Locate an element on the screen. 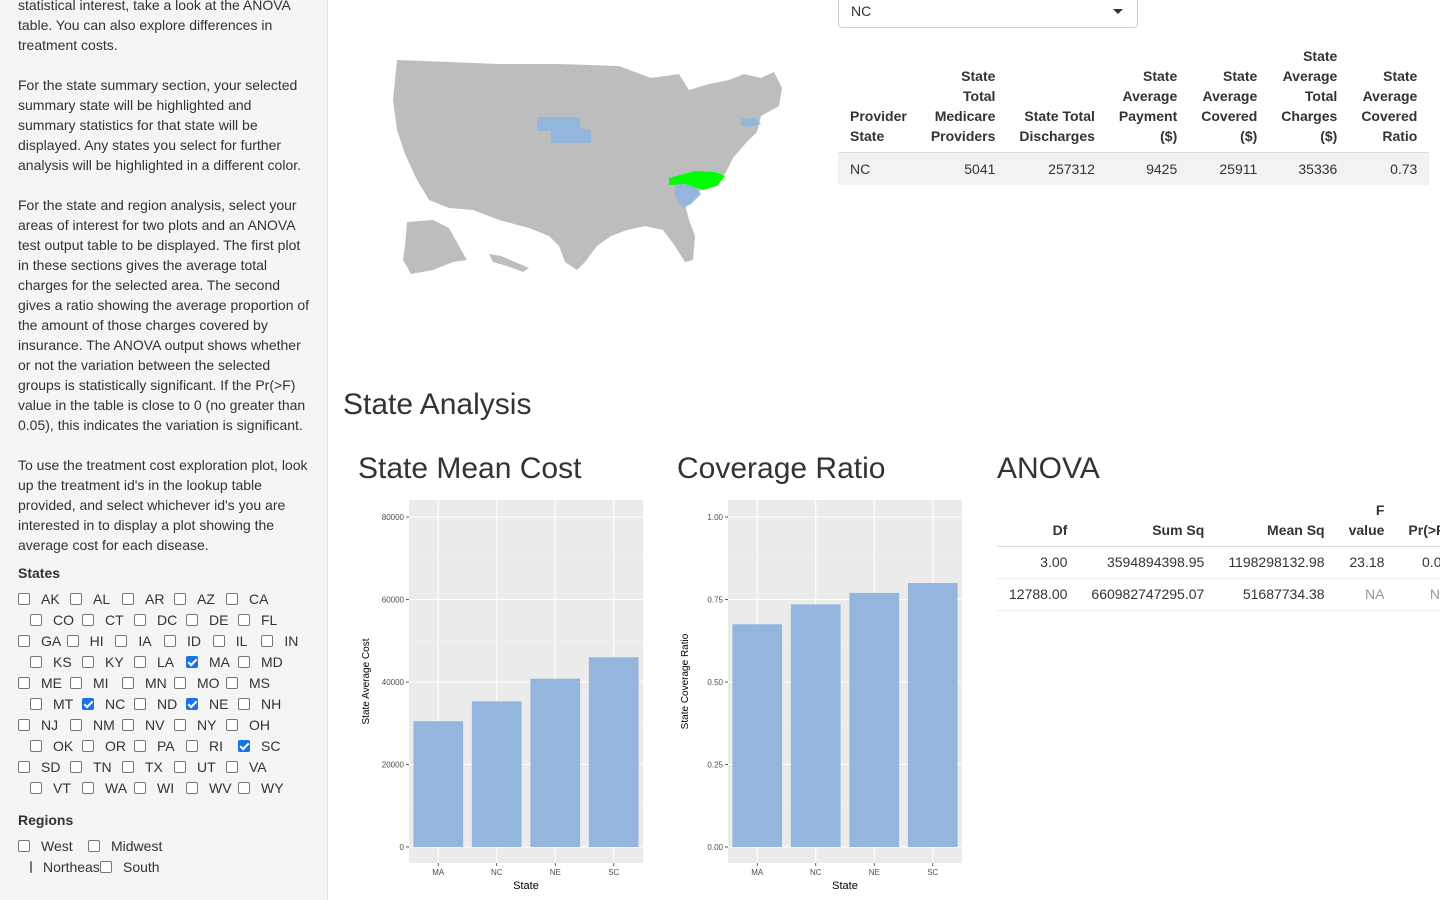 The image size is (1440, 900). checkbox-ma: MA is located at coordinates (212, 661).